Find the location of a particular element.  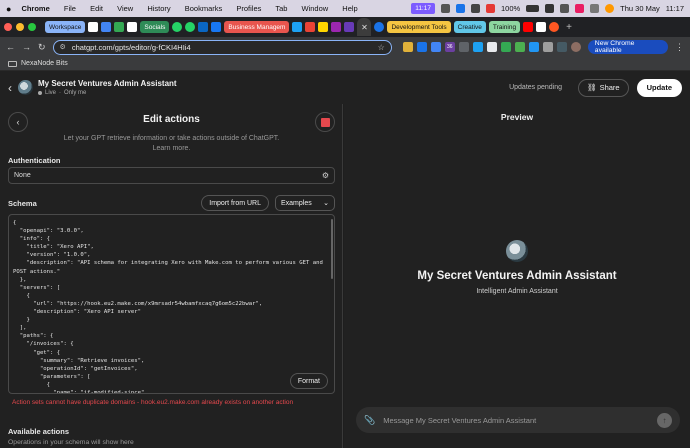

back-chevron-icon: ‹ is located at coordinates (10, 88).